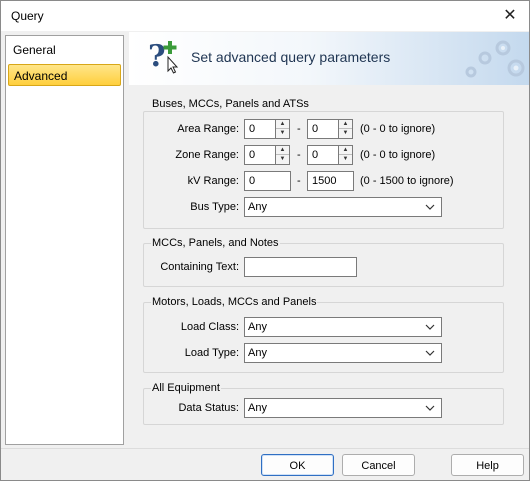 The image size is (530, 481). I want to click on zone-range-from-spinner: ▲ ▼, so click(283, 155).